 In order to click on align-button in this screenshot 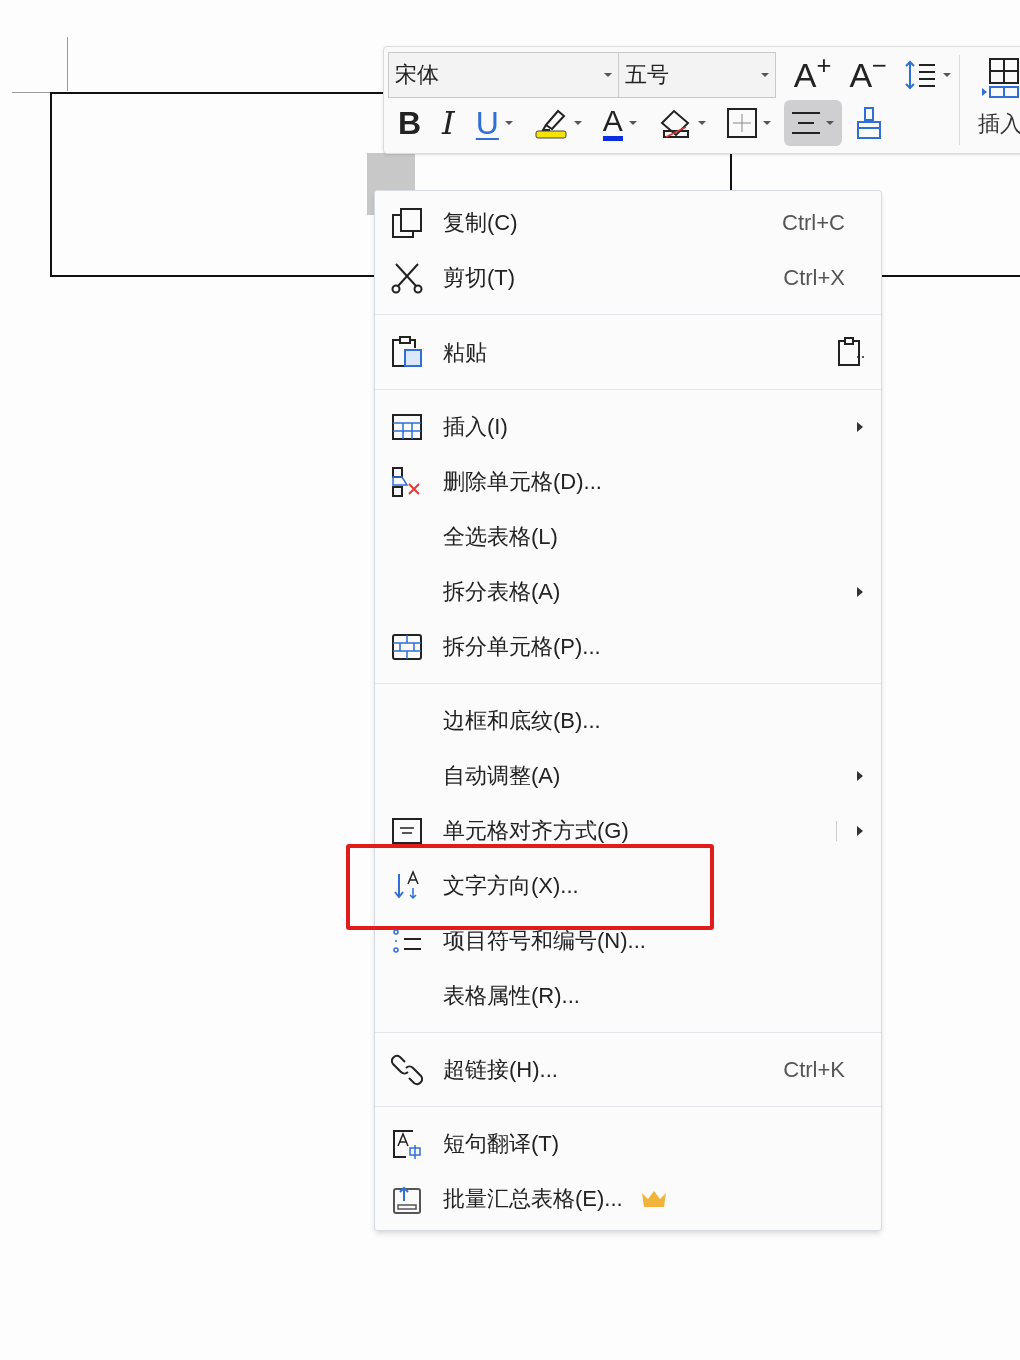, I will do `click(812, 123)`.